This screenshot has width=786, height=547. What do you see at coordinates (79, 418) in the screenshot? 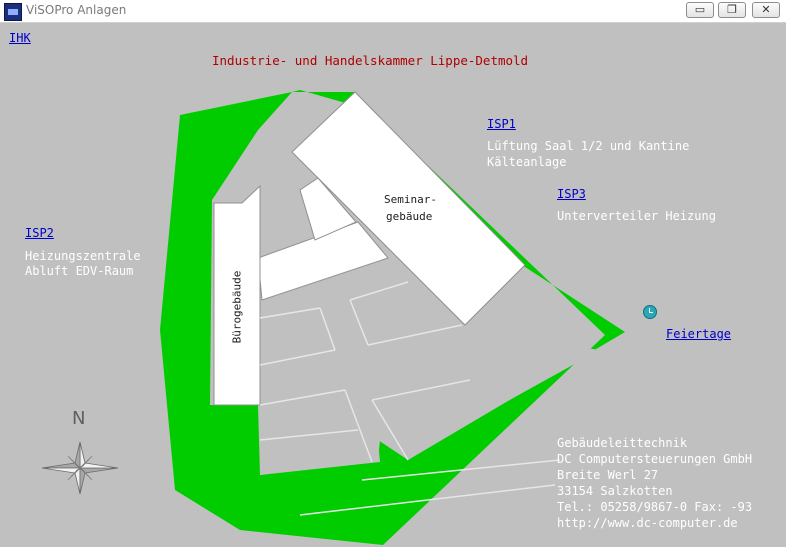
I see `compass-north-label: N` at bounding box center [79, 418].